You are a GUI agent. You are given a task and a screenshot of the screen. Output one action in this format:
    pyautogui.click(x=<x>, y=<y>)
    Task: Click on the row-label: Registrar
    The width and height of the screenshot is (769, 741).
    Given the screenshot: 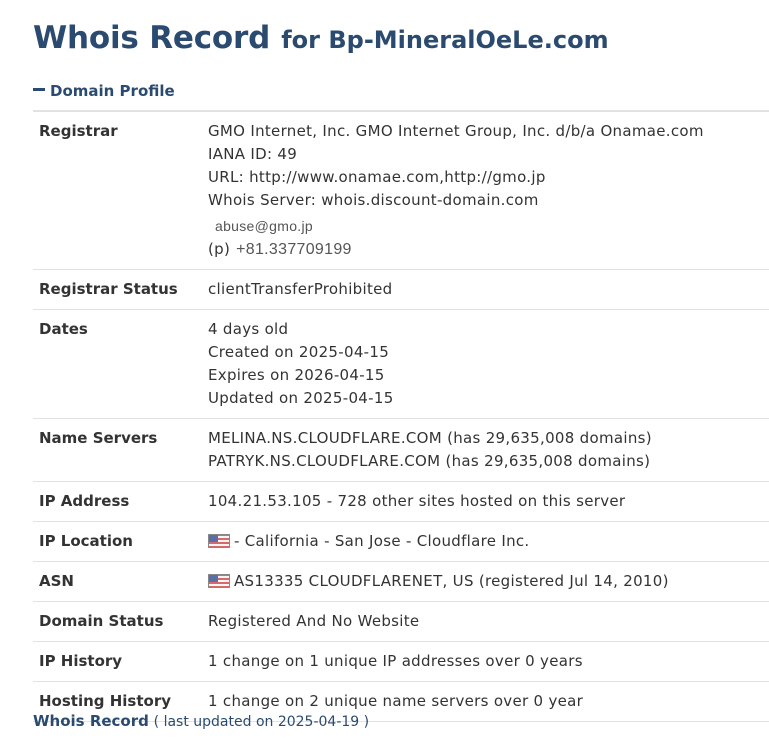 What is the action you would take?
    pyautogui.click(x=117, y=190)
    